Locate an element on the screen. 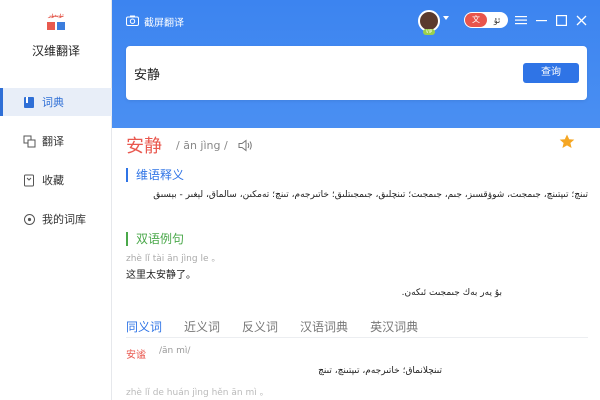  sidebar-item-label: 收藏 is located at coordinates (53, 180).